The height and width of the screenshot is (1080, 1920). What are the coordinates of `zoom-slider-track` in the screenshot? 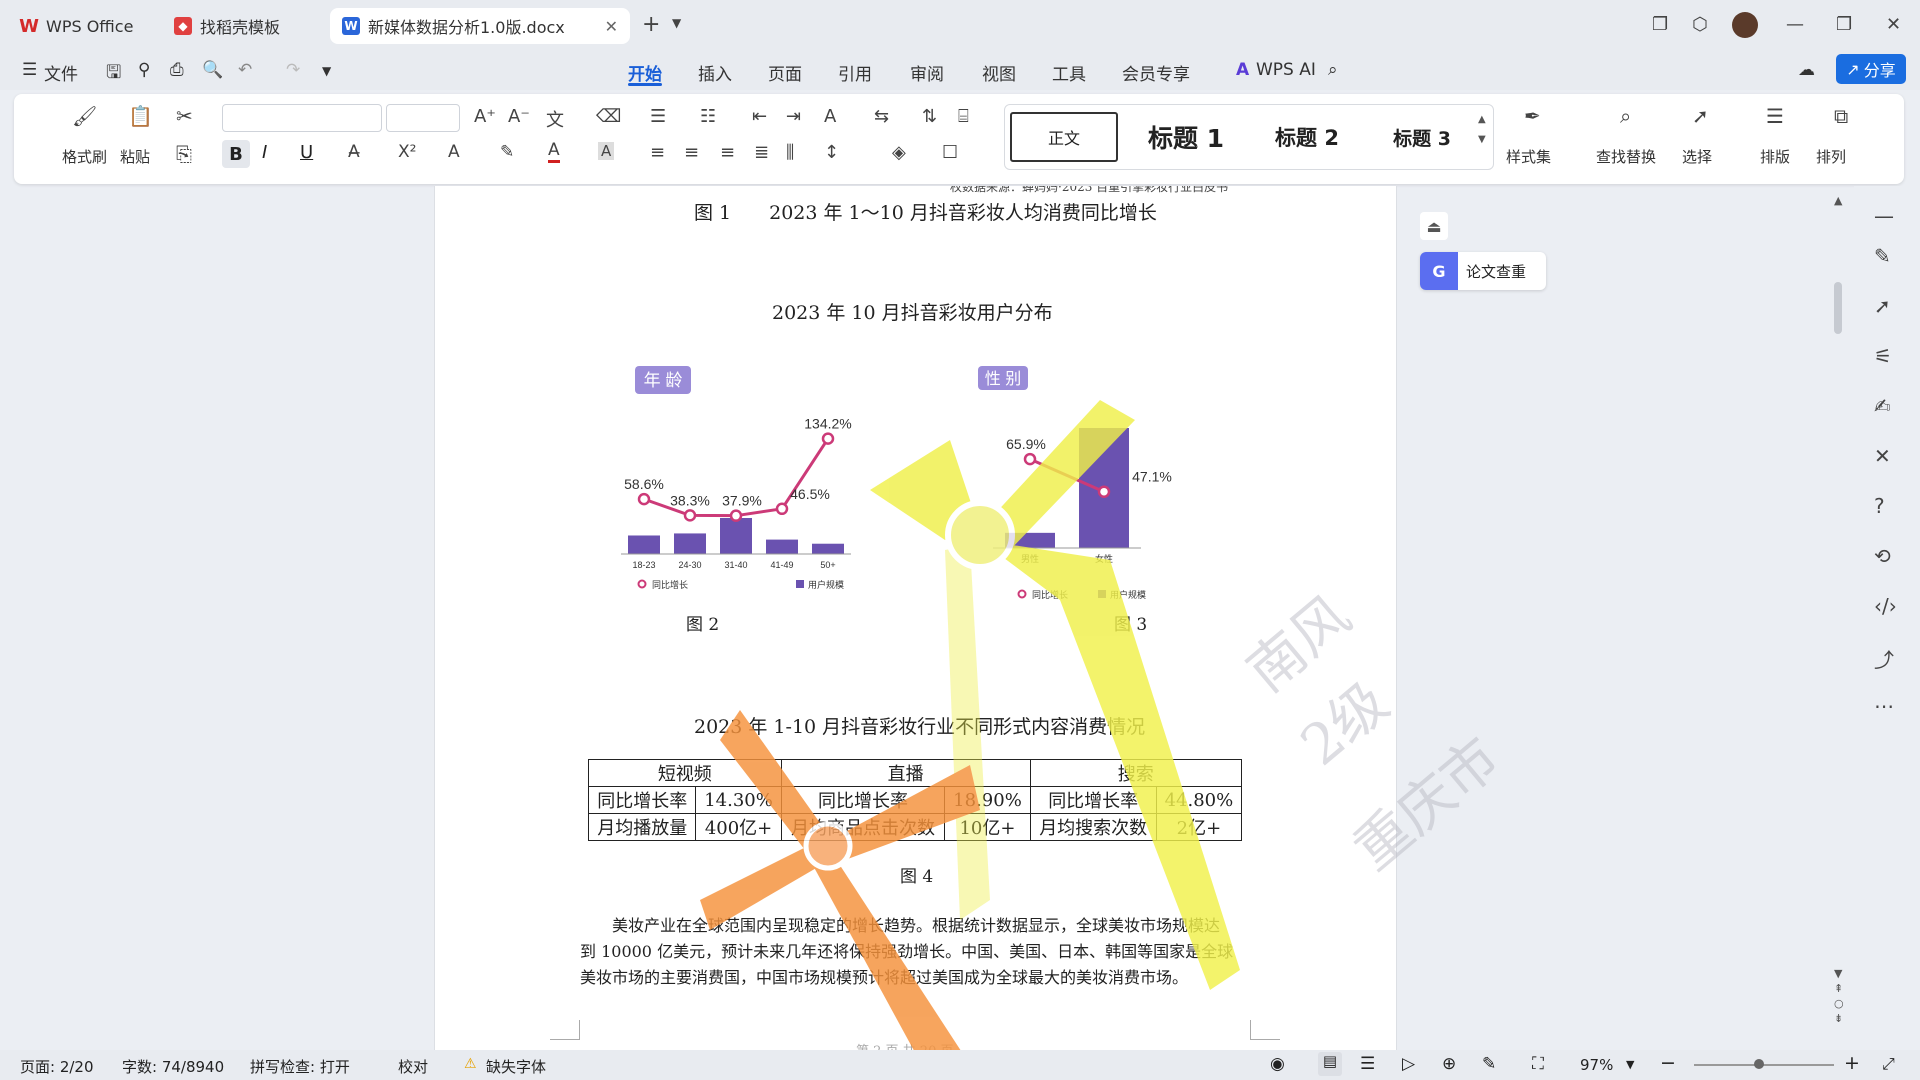 It's located at (1764, 1065).